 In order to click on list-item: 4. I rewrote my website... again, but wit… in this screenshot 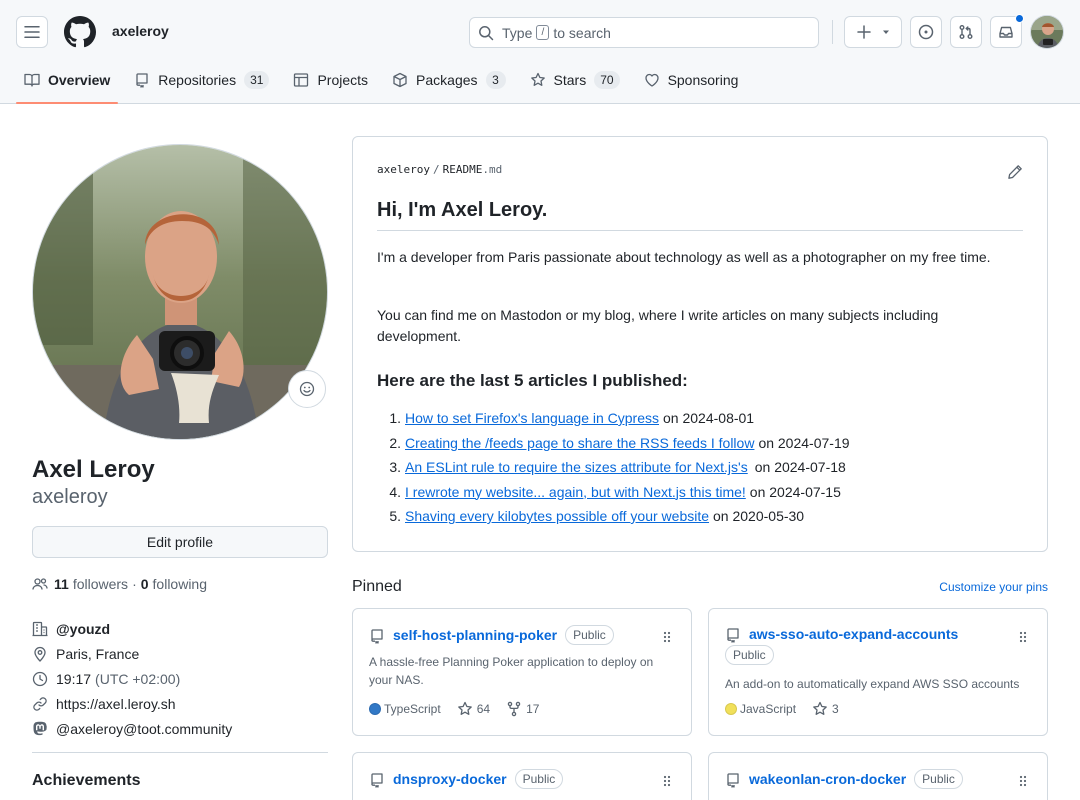, I will do `click(613, 493)`.